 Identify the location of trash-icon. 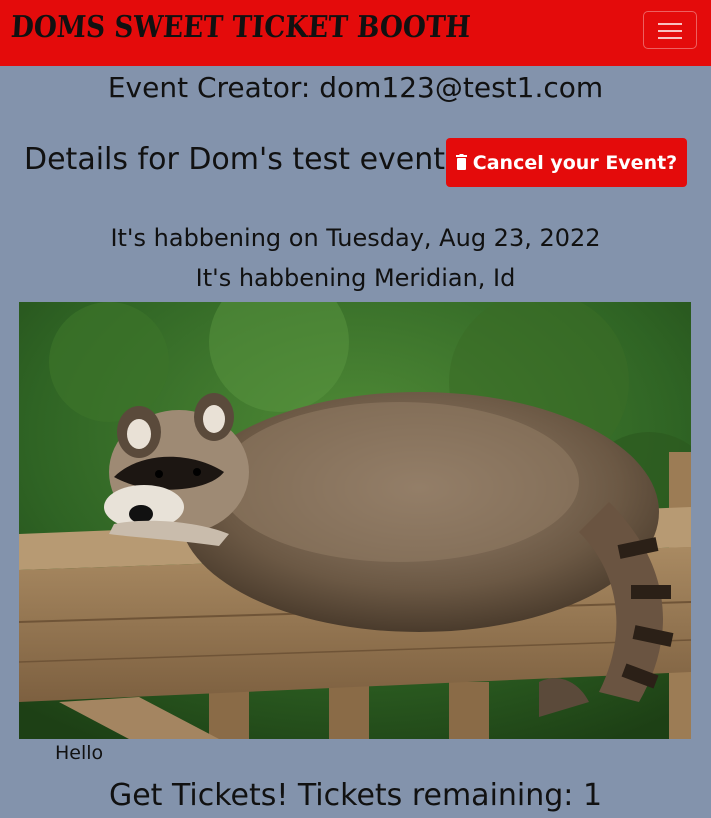
(461, 161).